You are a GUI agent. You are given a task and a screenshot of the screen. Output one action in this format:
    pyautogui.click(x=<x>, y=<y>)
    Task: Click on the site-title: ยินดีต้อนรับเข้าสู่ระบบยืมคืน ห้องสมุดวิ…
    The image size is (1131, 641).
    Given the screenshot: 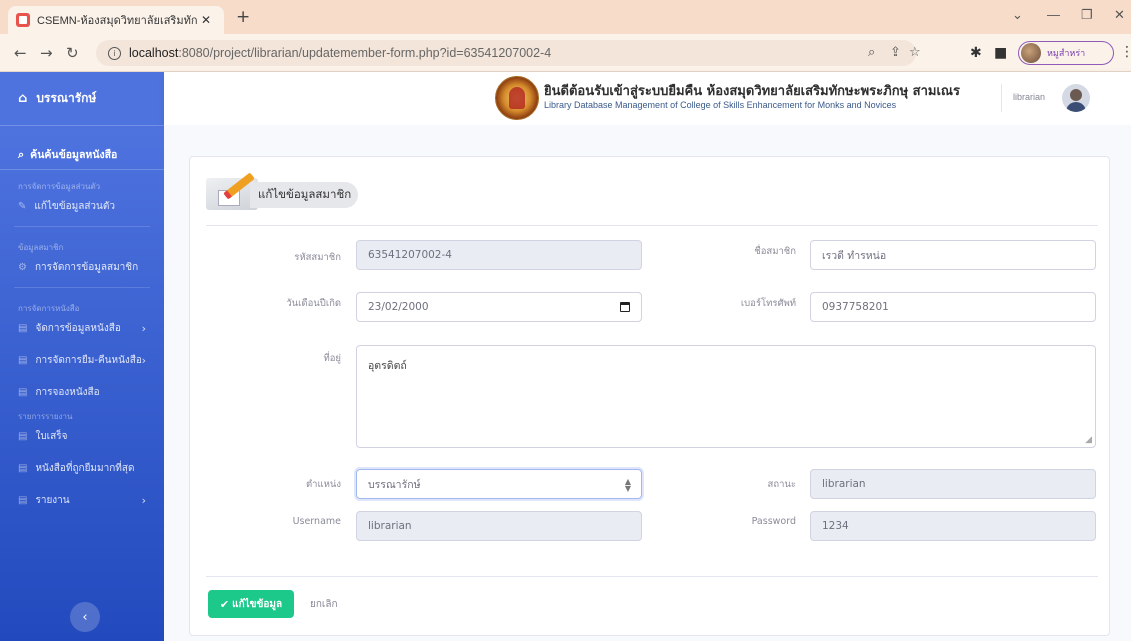 What is the action you would take?
    pyautogui.click(x=752, y=91)
    